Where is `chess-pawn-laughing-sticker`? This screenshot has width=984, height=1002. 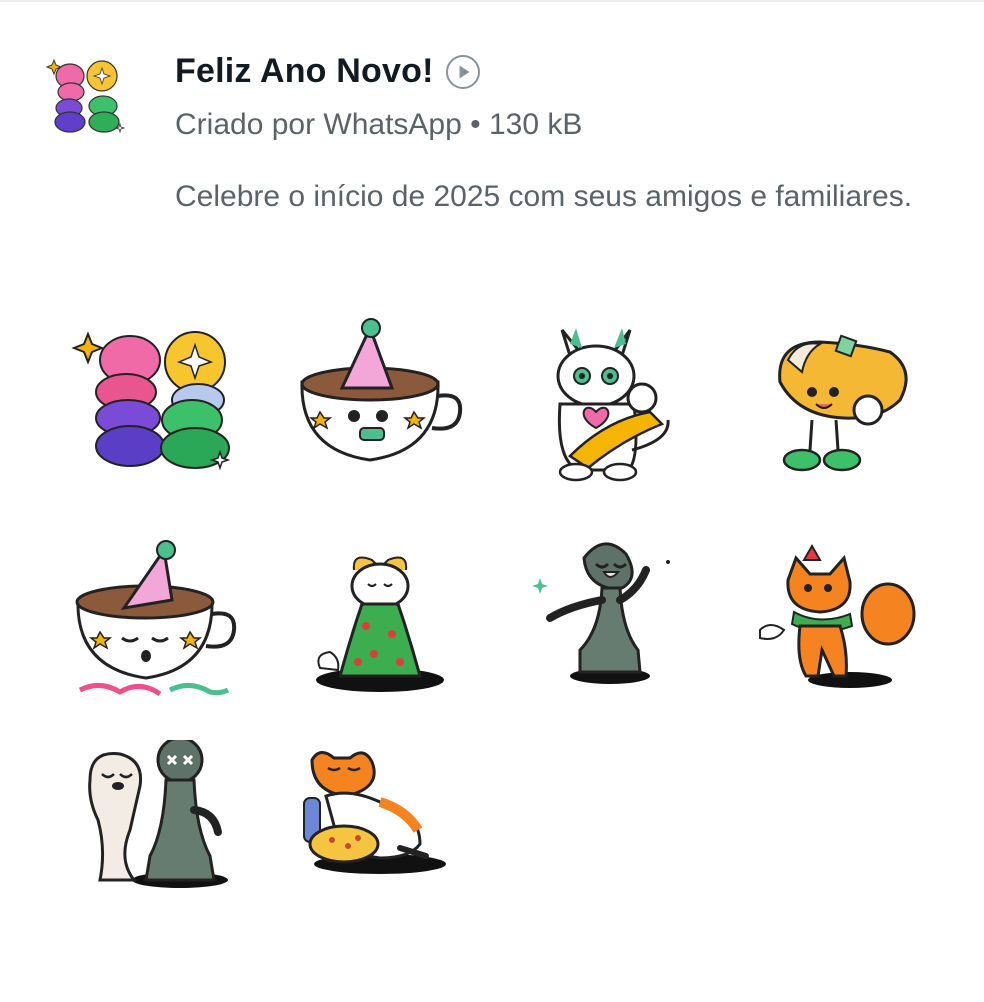
chess-pawn-laughing-sticker is located at coordinates (610, 630).